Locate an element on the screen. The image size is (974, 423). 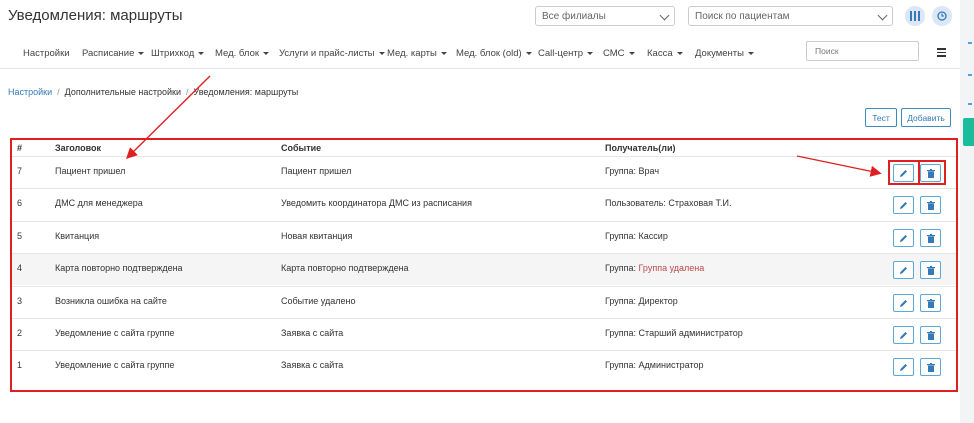
side-panel-tab is located at coordinates (968, 132).